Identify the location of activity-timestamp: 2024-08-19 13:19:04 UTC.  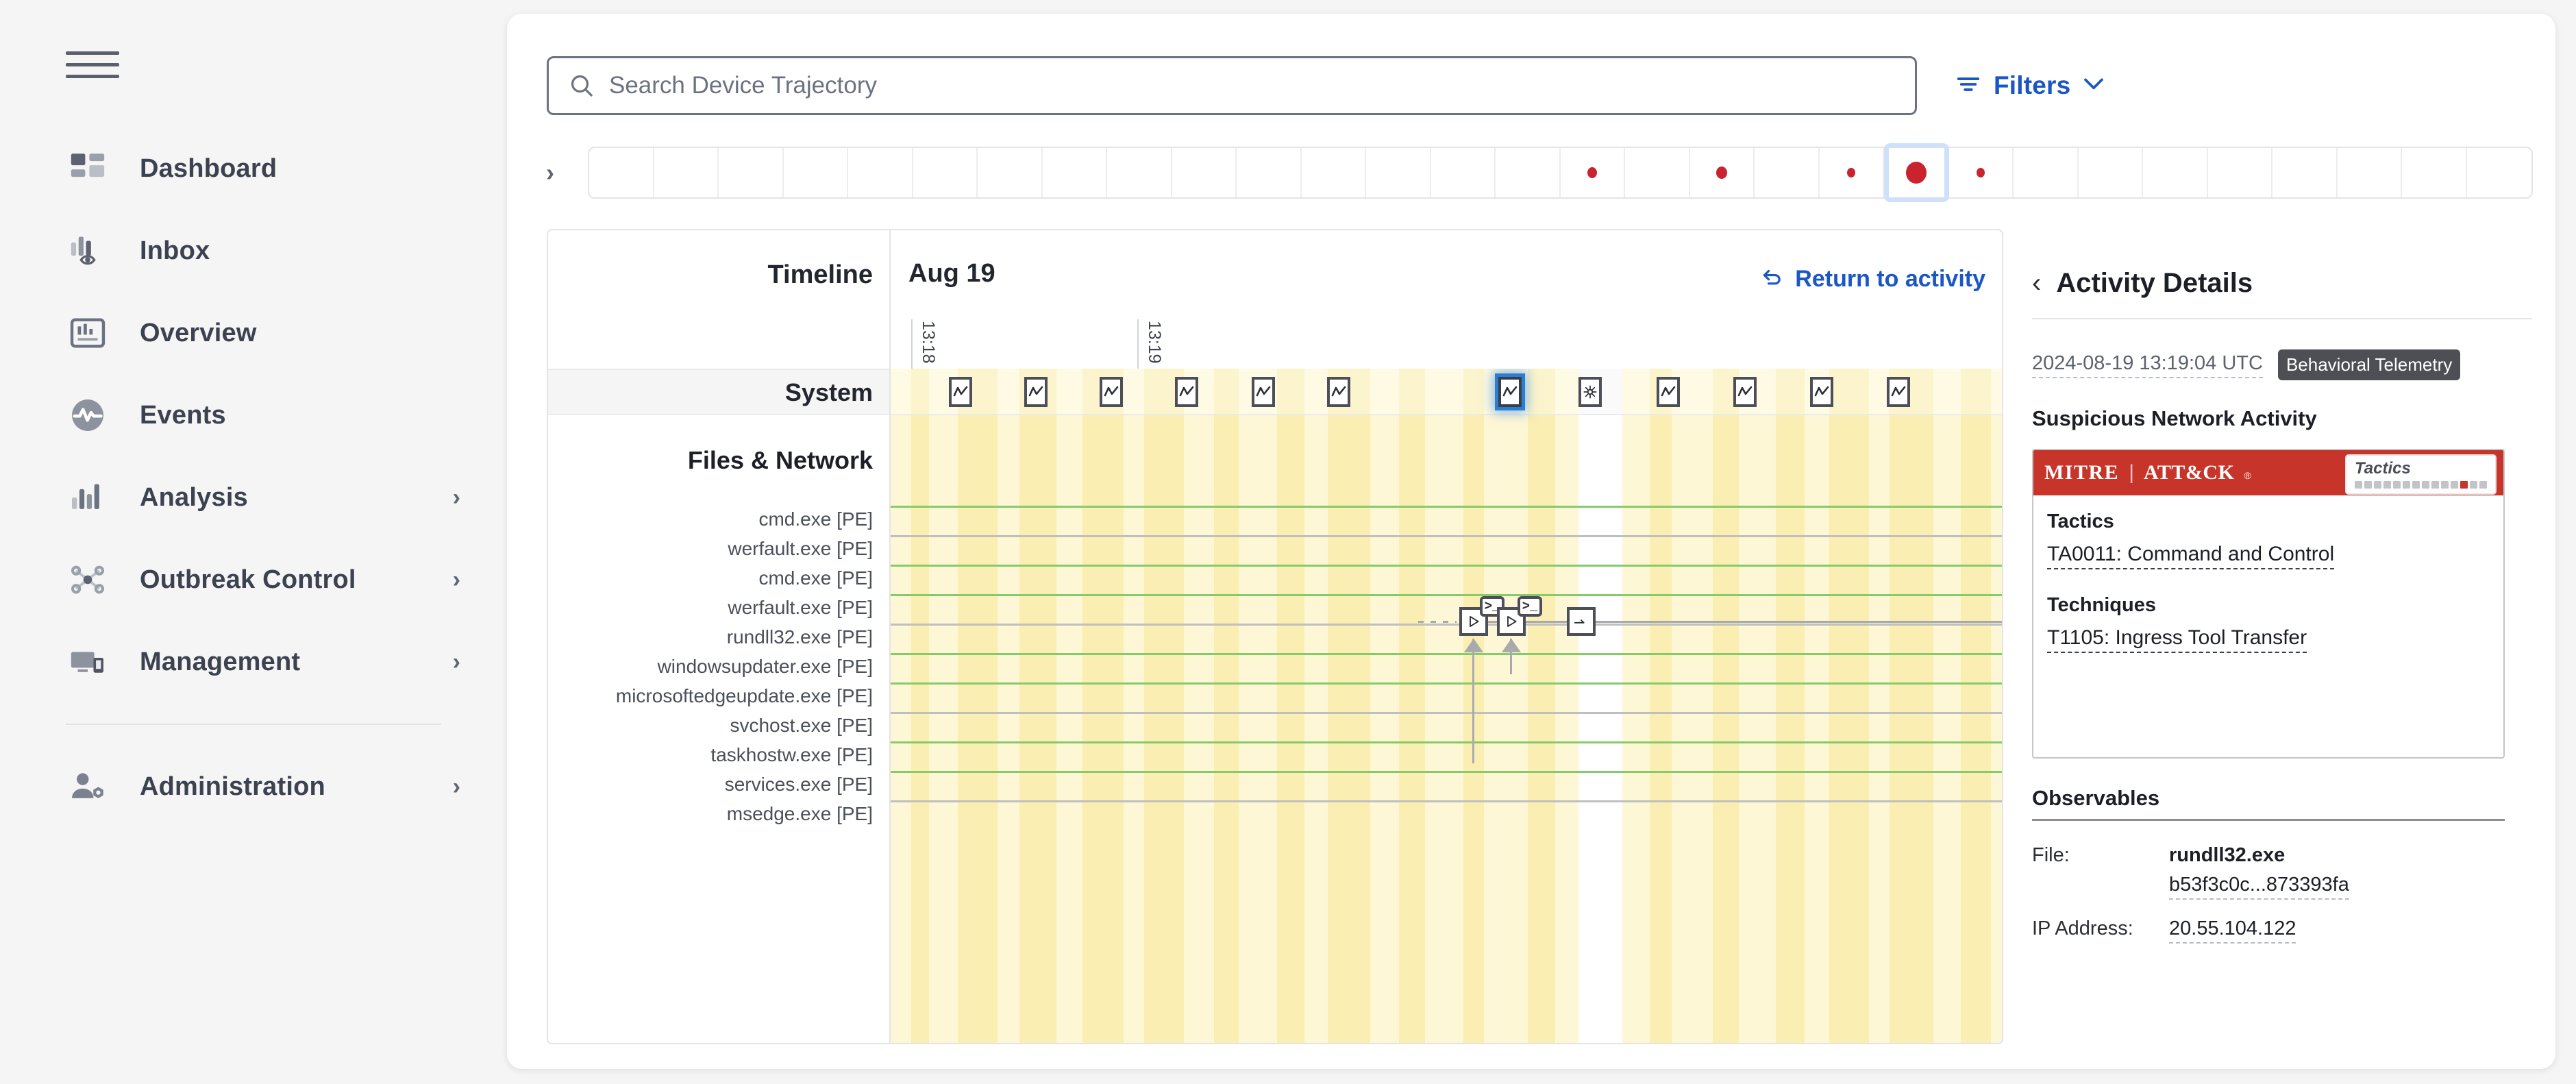
(2147, 365).